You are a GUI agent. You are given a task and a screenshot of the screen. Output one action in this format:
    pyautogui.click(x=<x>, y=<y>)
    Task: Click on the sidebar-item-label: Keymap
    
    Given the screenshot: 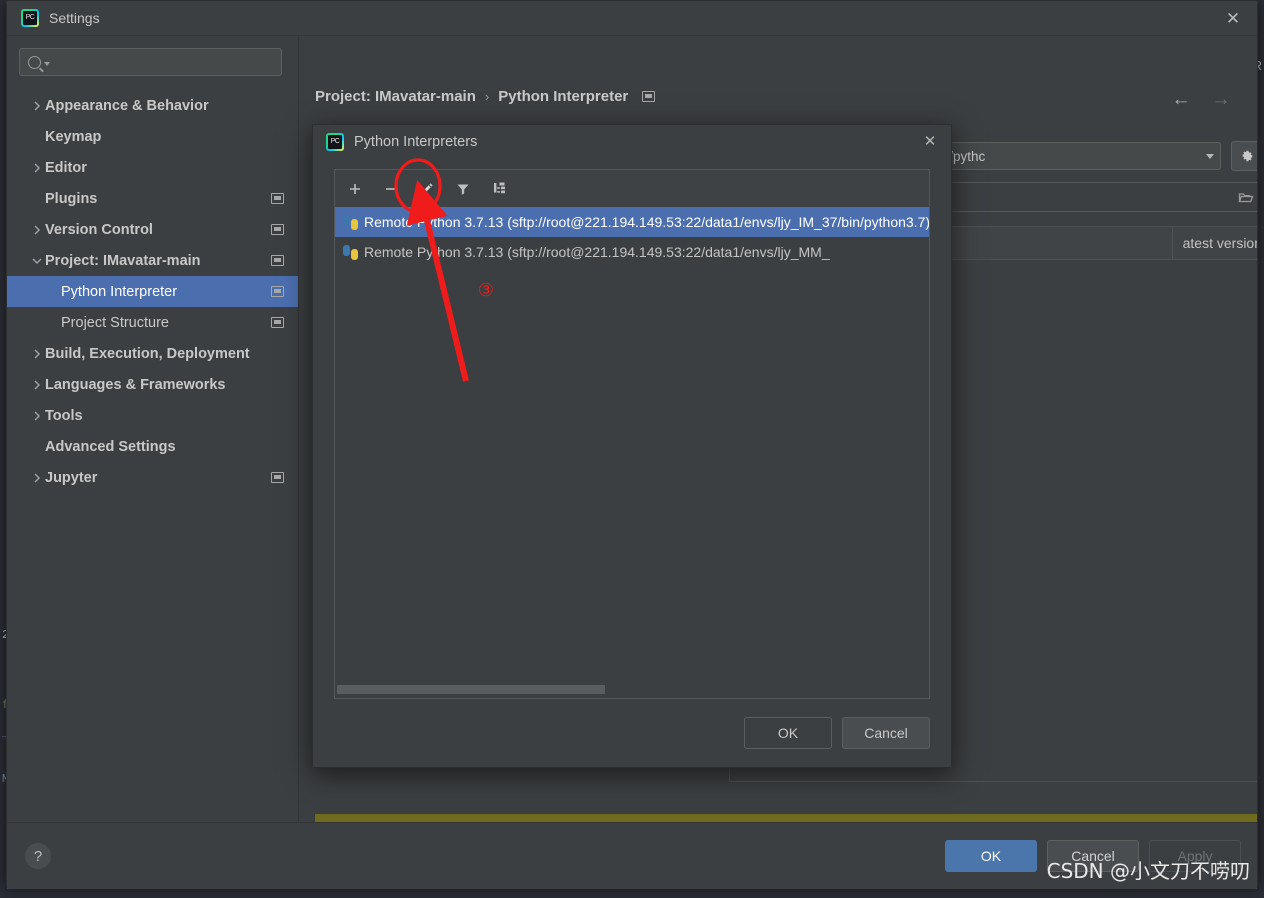 What is the action you would take?
    pyautogui.click(x=73, y=136)
    